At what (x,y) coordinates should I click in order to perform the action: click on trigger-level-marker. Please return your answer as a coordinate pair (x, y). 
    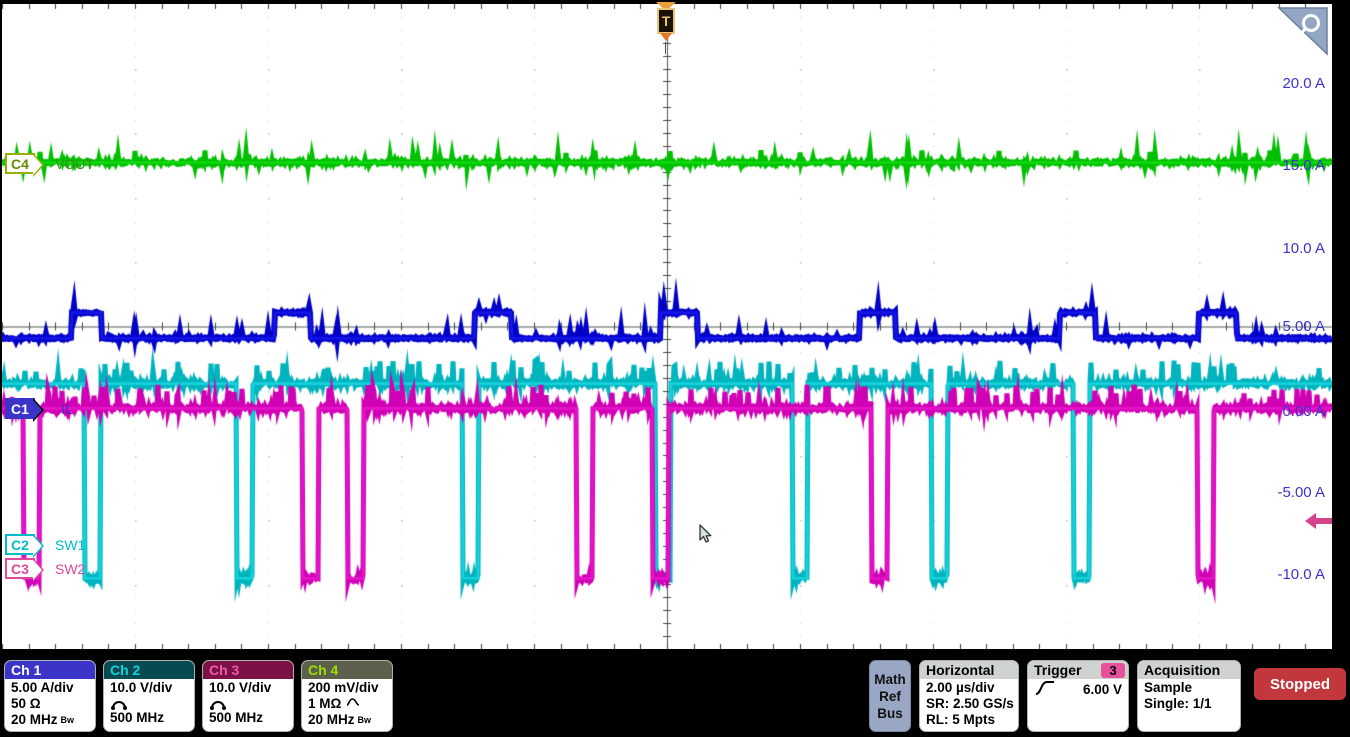
    Looking at the image, I should click on (1319, 521).